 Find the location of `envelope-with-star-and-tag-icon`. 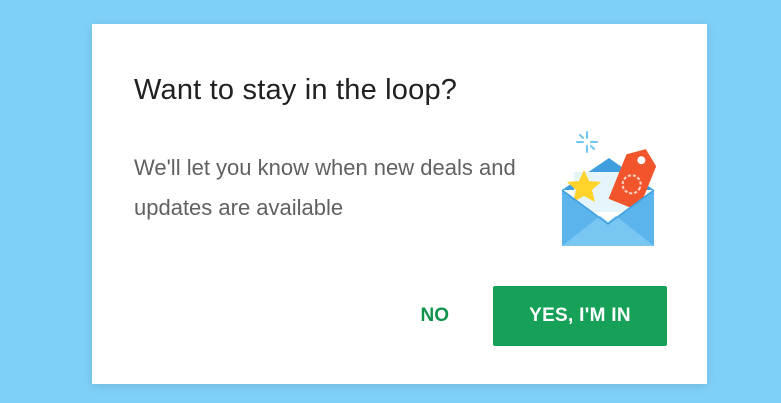

envelope-with-star-and-tag-icon is located at coordinates (609, 187).